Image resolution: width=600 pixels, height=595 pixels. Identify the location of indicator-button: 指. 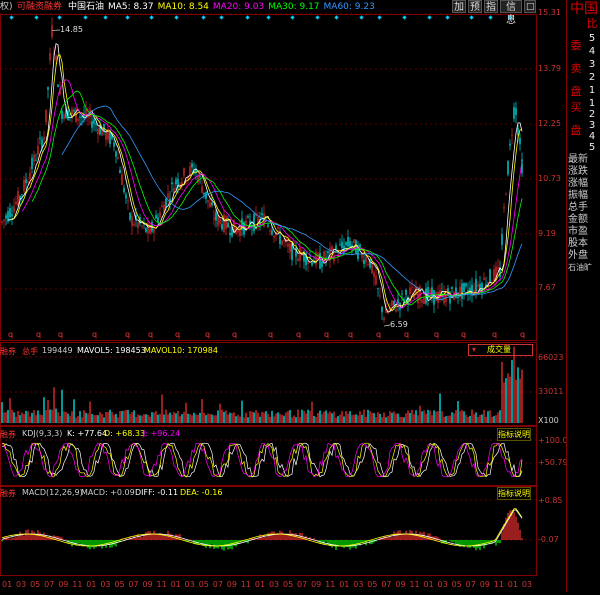
(491, 6).